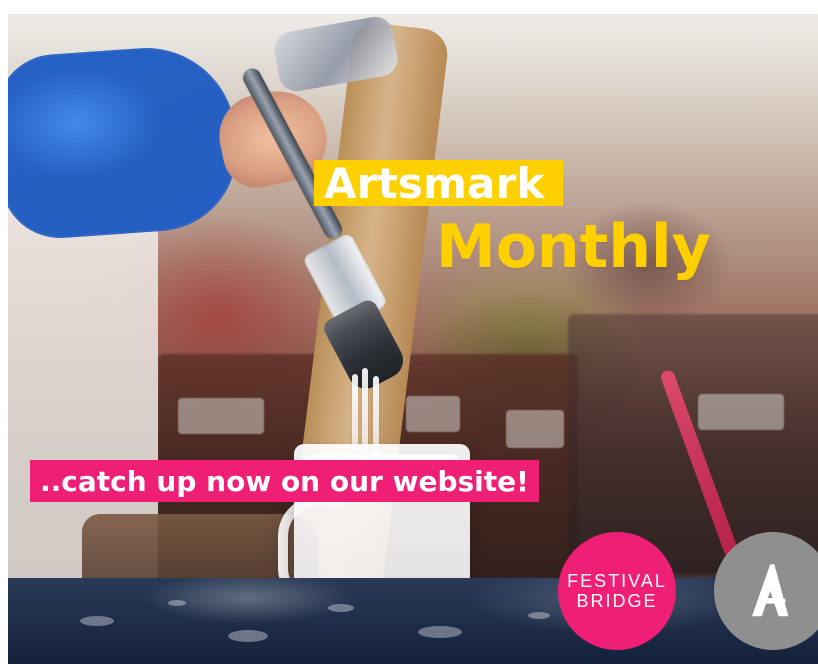 Image resolution: width=818 pixels, height=664 pixels. I want to click on headline-monthly-text: Monthly, so click(573, 247).